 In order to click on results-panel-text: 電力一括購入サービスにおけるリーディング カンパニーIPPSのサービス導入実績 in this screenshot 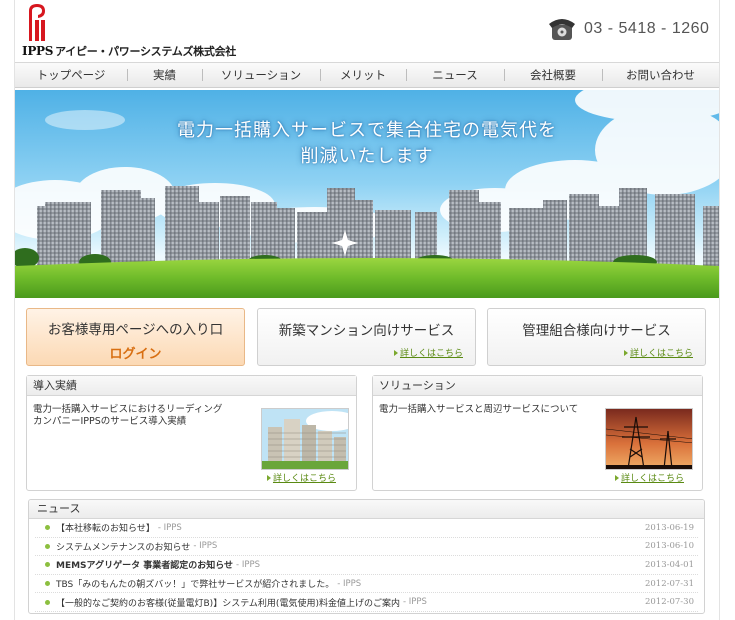, I will do `click(127, 416)`.